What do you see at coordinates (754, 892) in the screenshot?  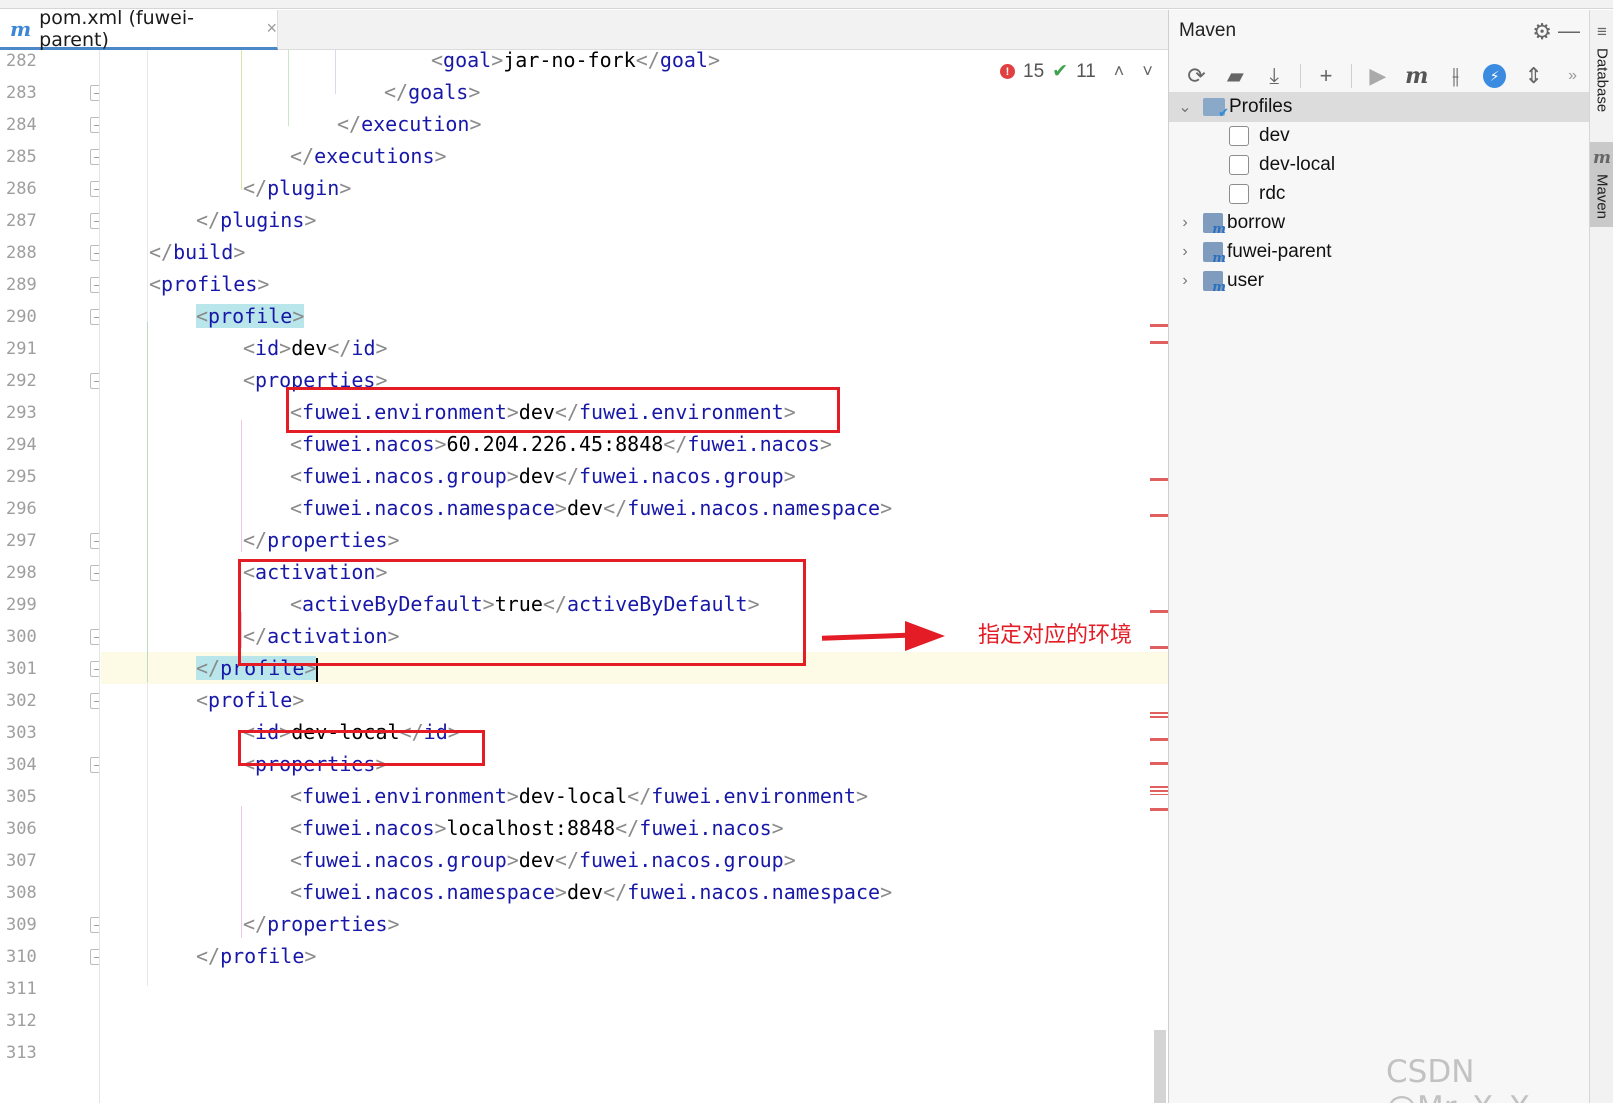 I see `xml-tag-name: fuwei.nacos.namespace` at bounding box center [754, 892].